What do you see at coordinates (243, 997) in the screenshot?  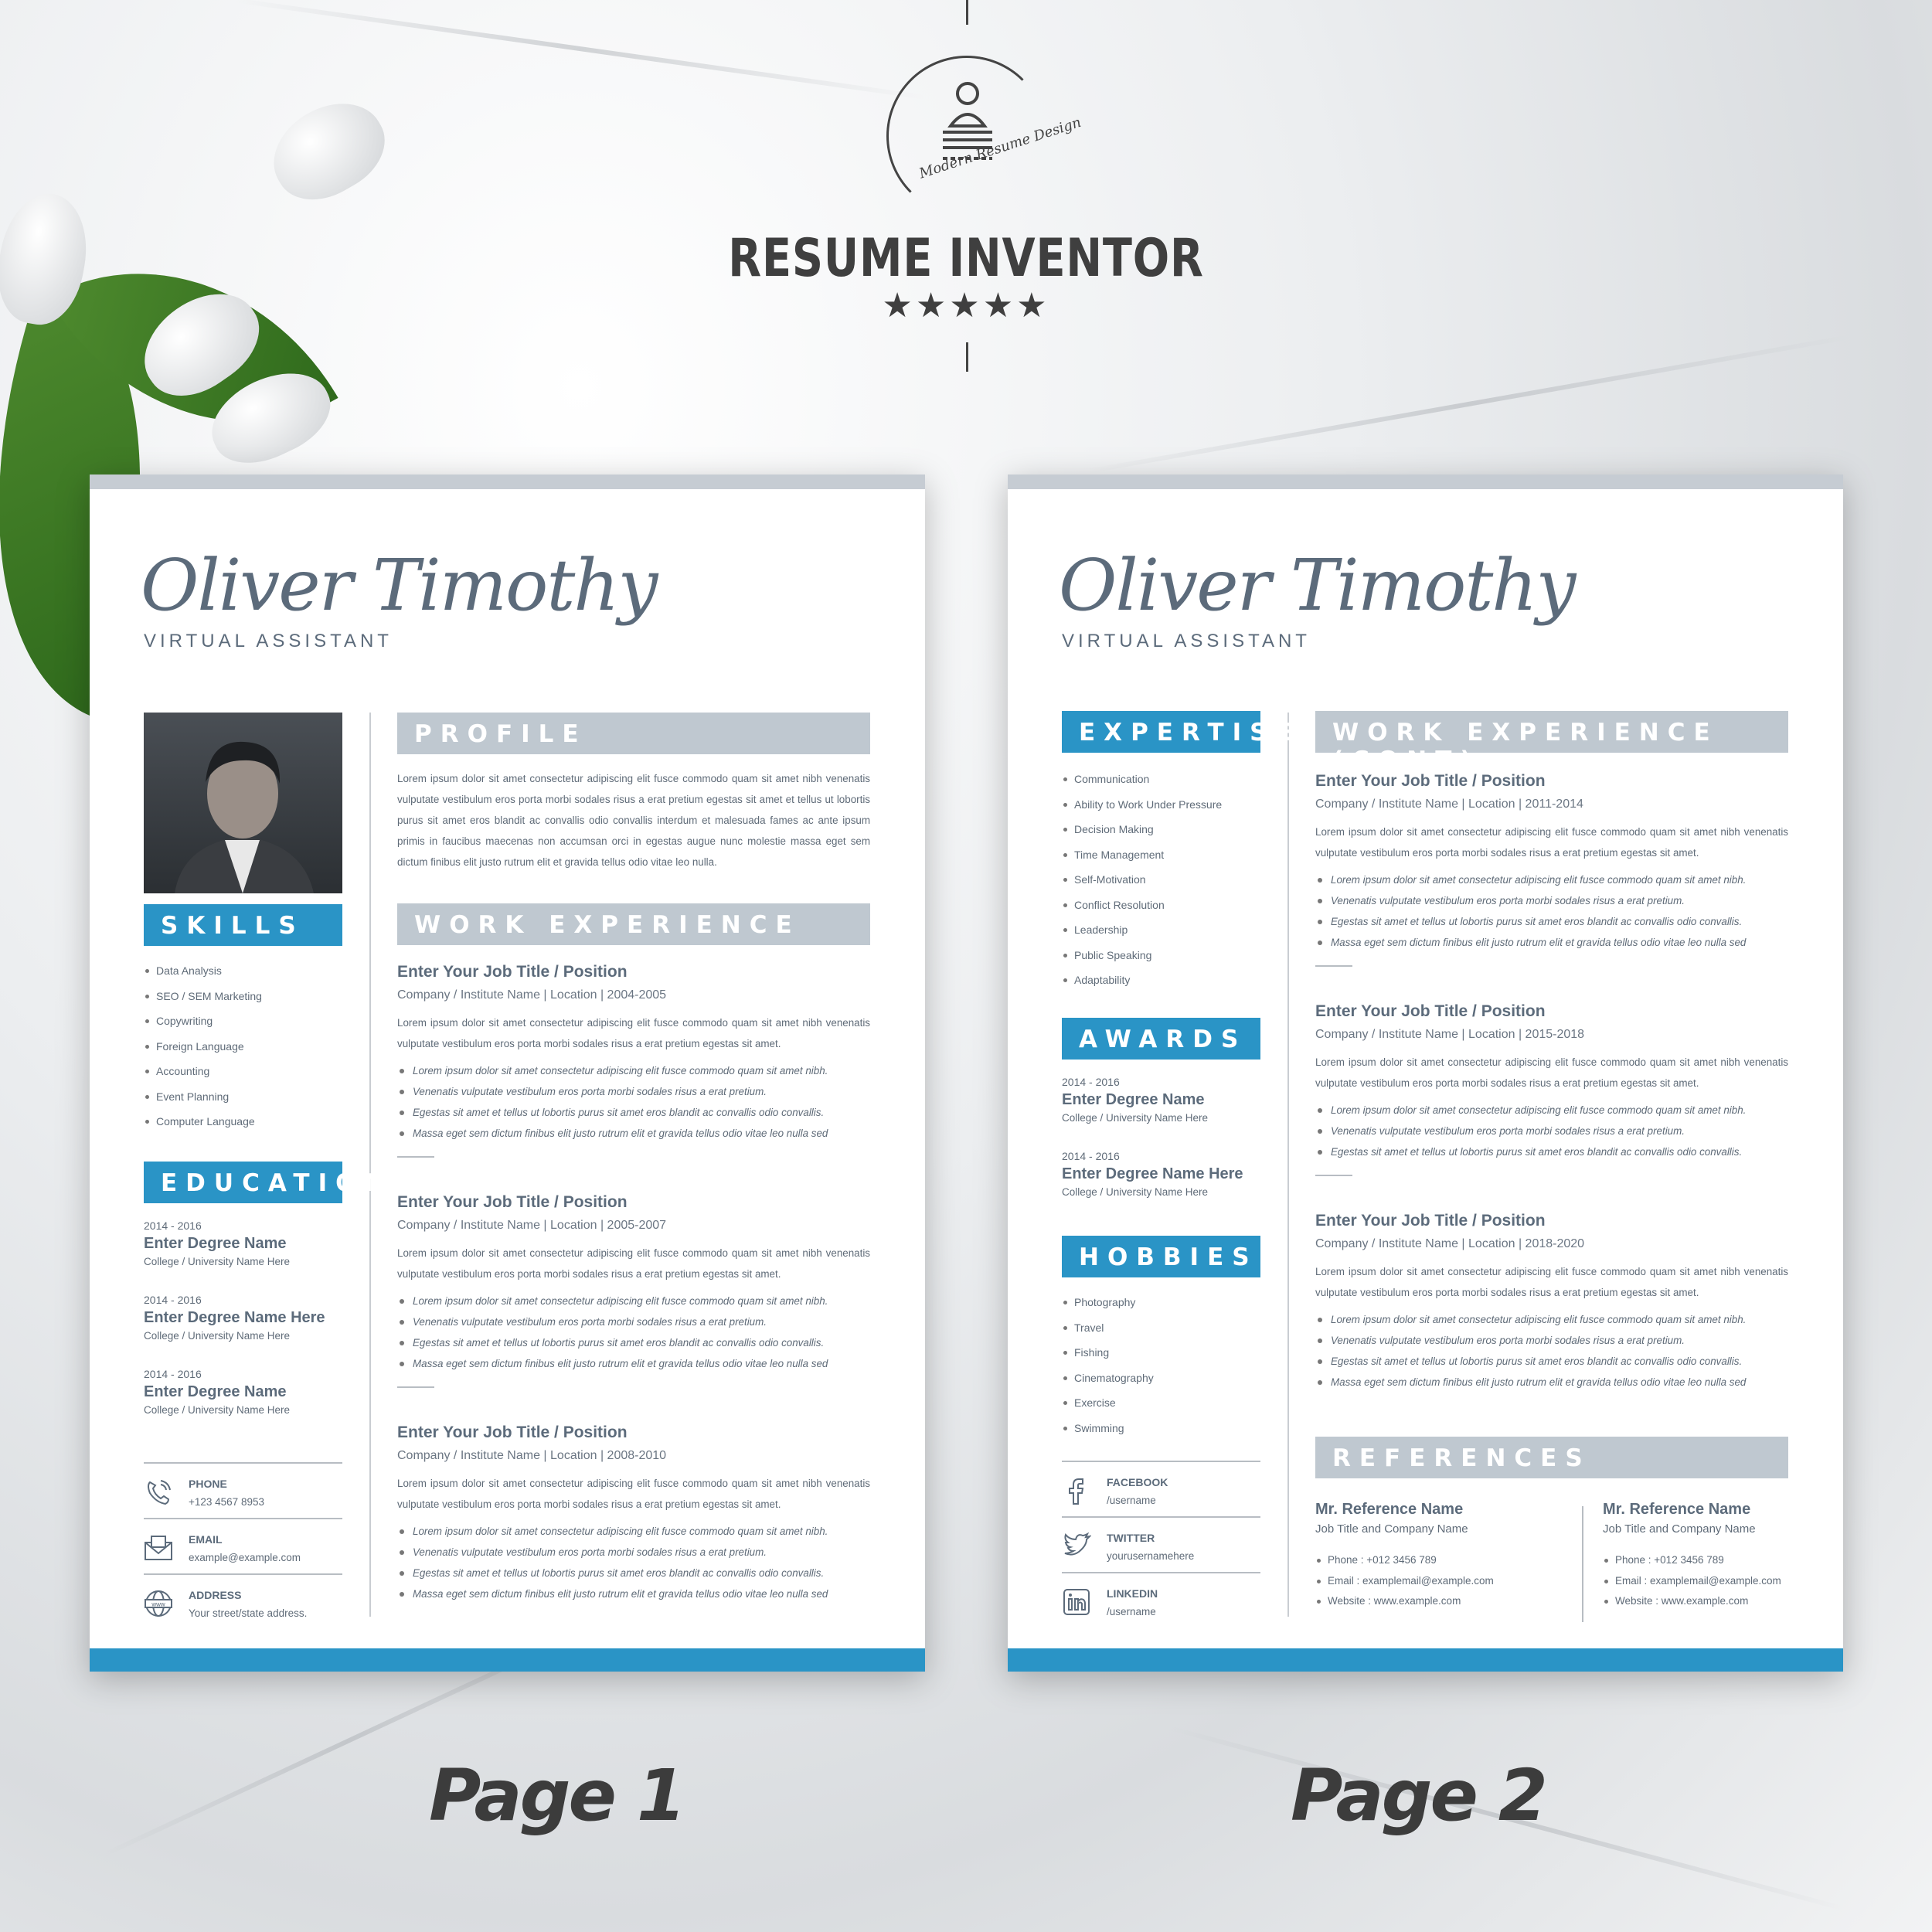 I see `list-item: SEO / SEM Marketing` at bounding box center [243, 997].